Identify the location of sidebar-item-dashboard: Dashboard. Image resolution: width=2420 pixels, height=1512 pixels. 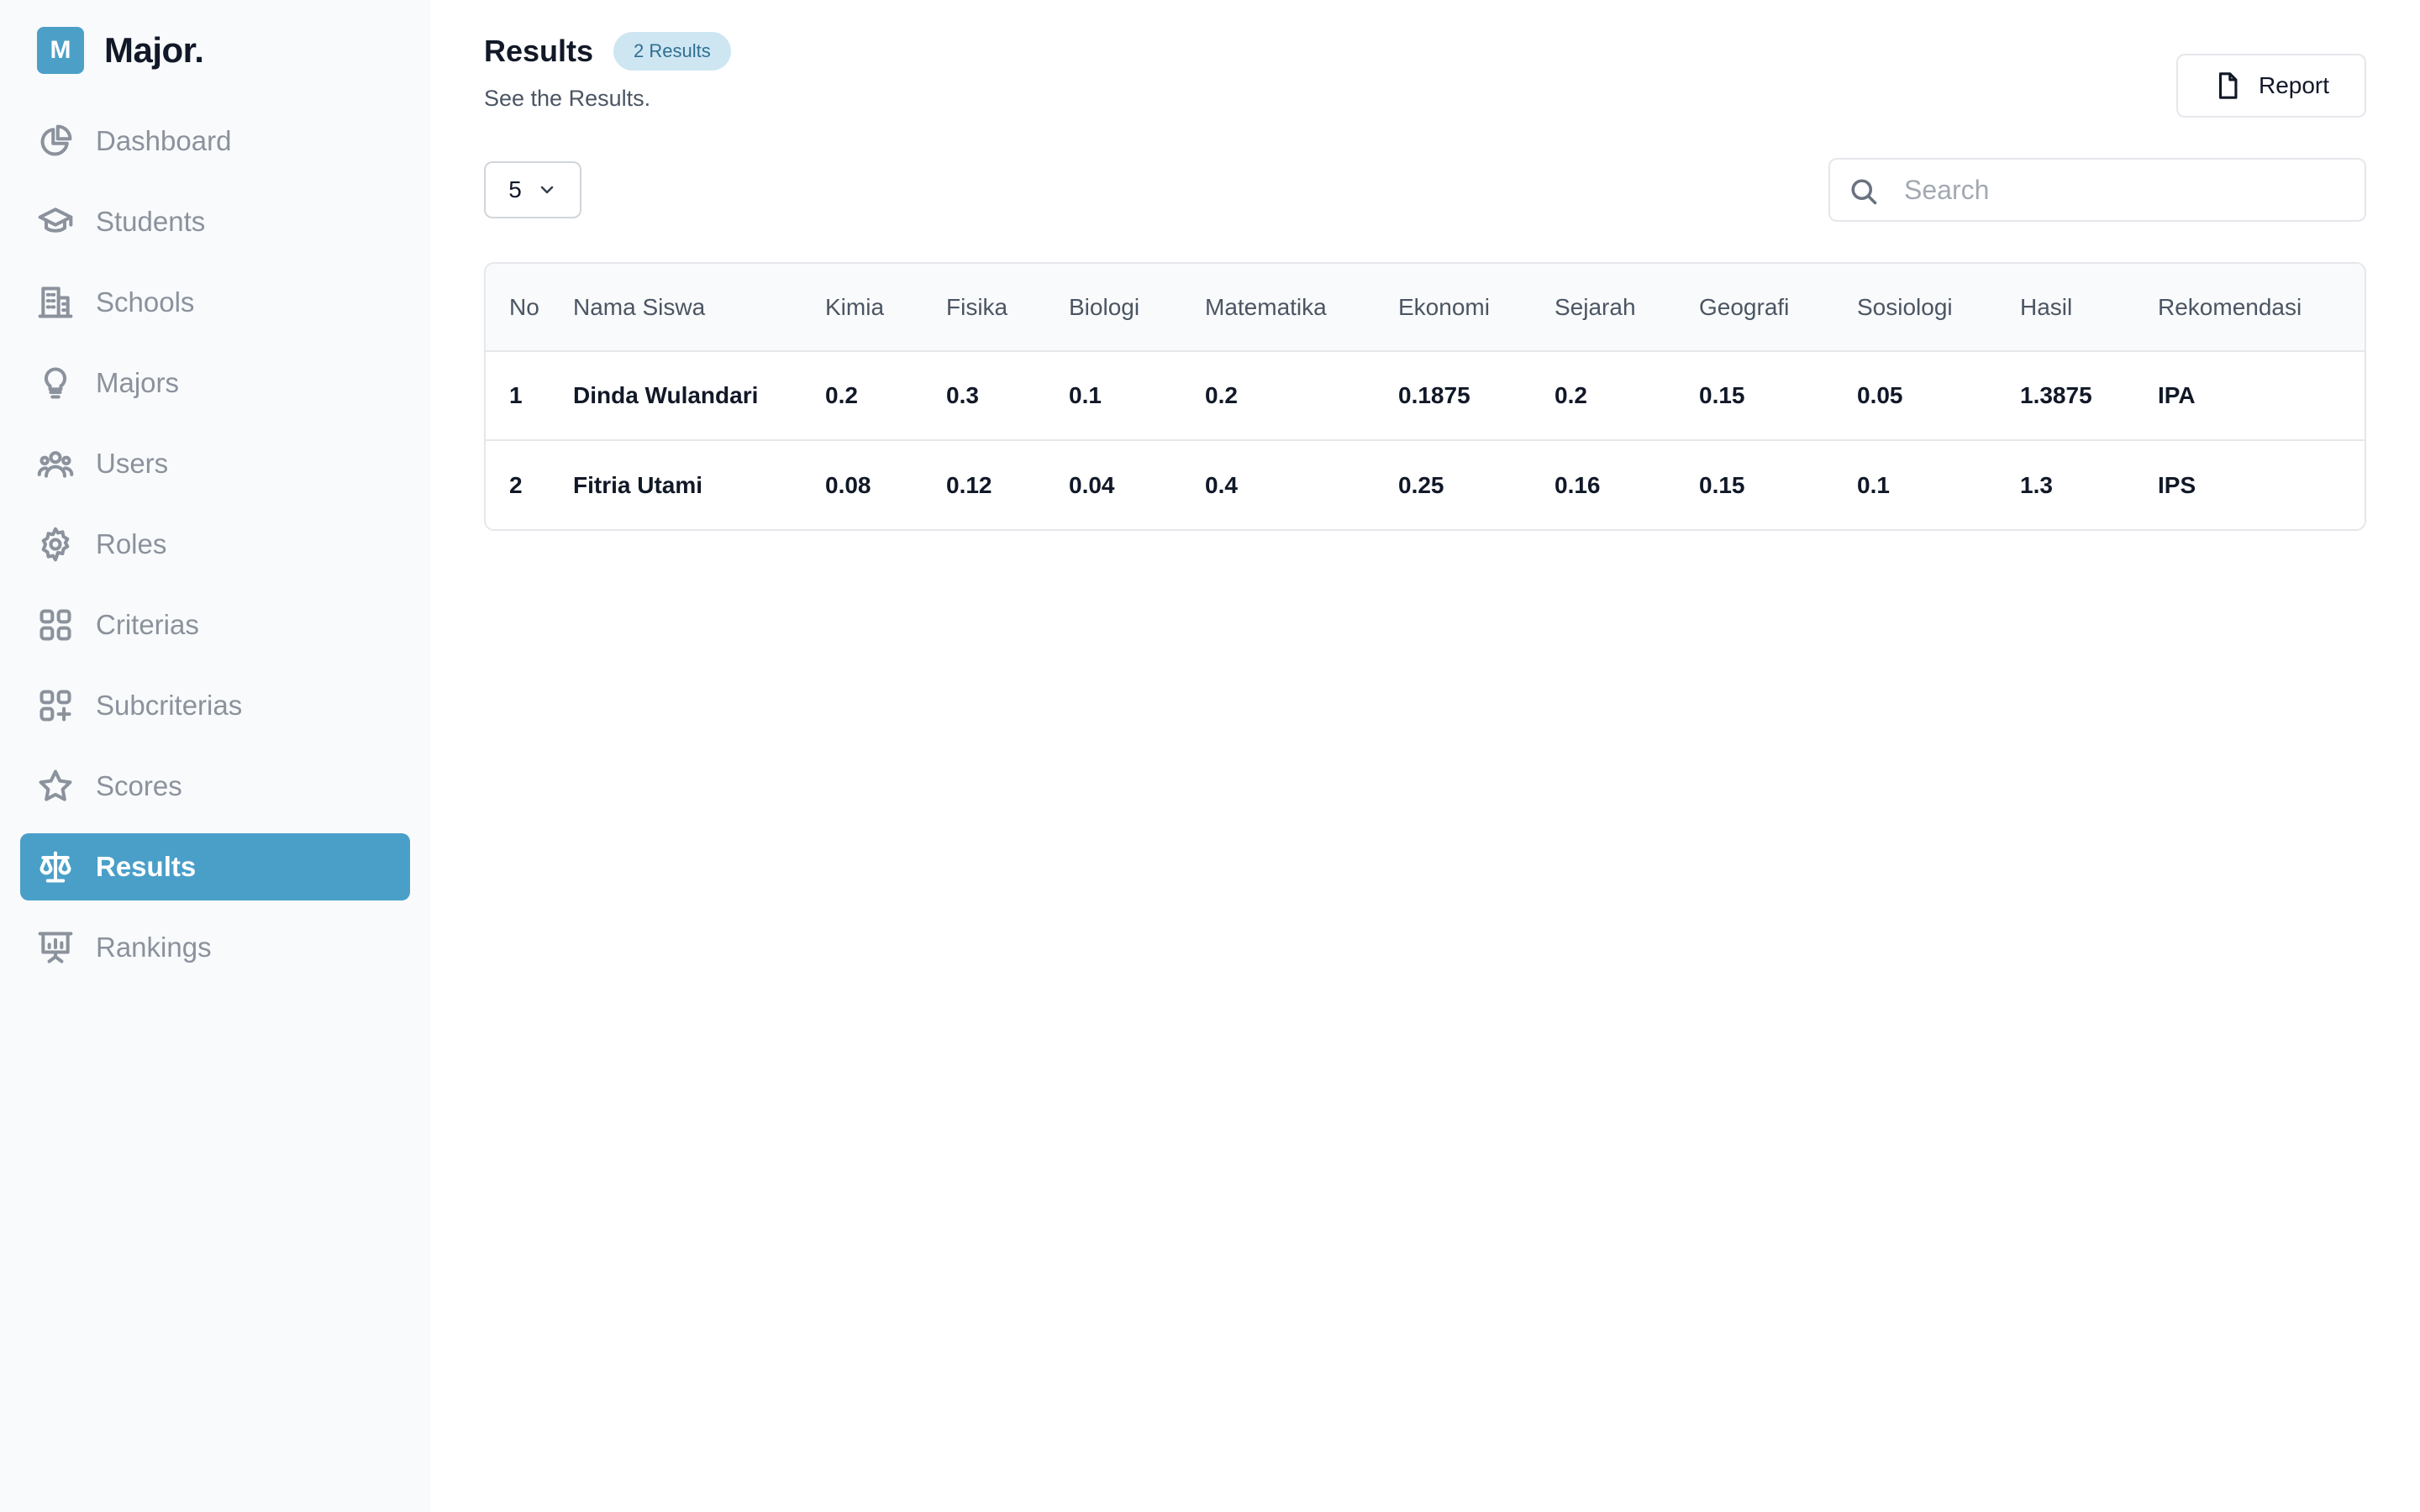
(215, 141).